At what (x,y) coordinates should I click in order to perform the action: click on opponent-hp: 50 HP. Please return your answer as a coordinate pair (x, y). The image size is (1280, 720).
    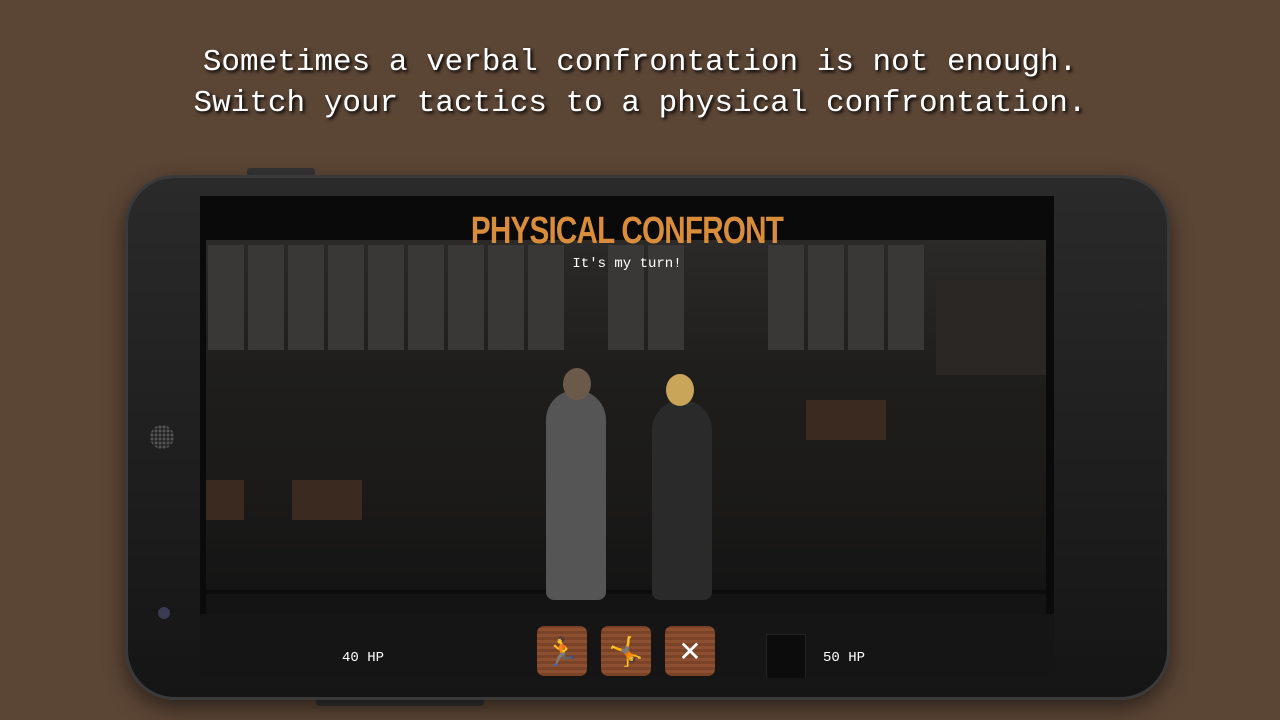
    Looking at the image, I should click on (844, 658).